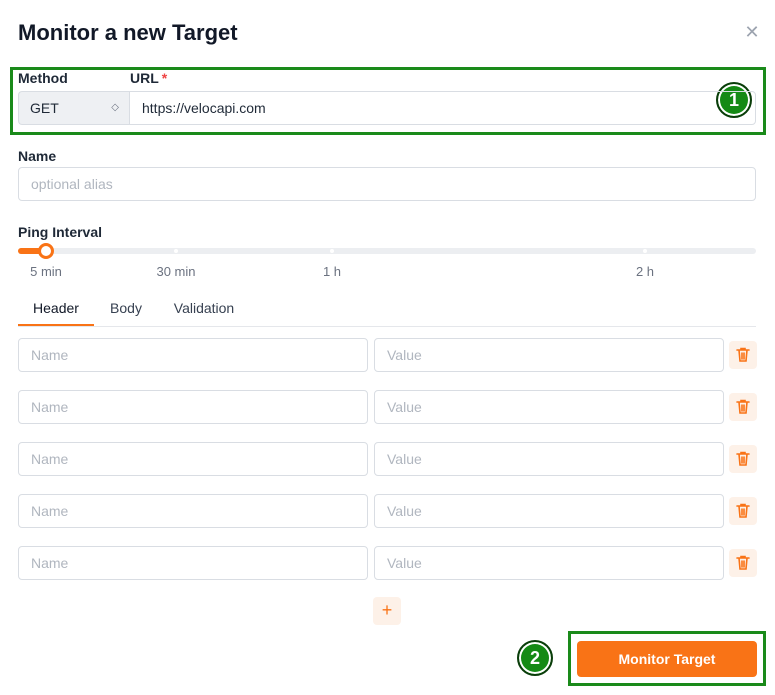 This screenshot has width=775, height=695. I want to click on chevron-updown-icon: ◇, so click(115, 107).